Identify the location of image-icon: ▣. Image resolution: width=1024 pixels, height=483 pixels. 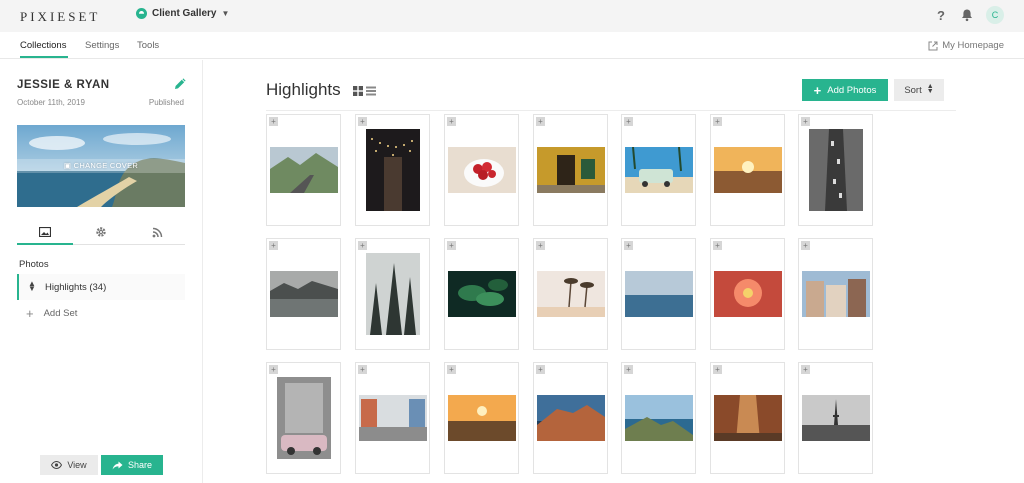
(67, 165).